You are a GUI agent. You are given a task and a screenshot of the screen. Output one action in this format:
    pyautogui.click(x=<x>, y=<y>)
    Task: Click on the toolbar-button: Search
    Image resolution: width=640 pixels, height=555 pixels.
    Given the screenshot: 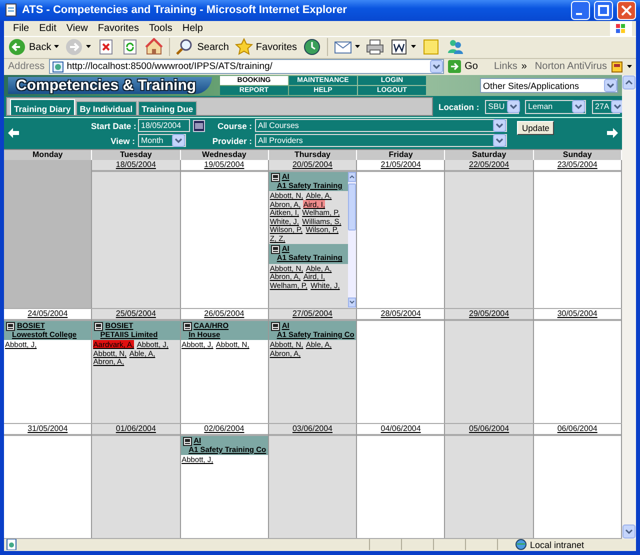 What is the action you would take?
    pyautogui.click(x=213, y=47)
    